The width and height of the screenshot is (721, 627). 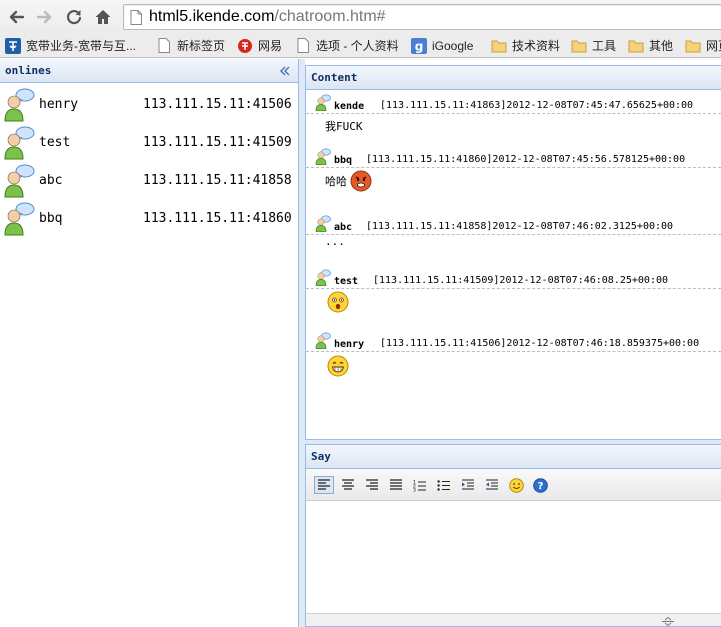 I want to click on bookmark-new-tab: 新标签页, so click(x=190, y=45).